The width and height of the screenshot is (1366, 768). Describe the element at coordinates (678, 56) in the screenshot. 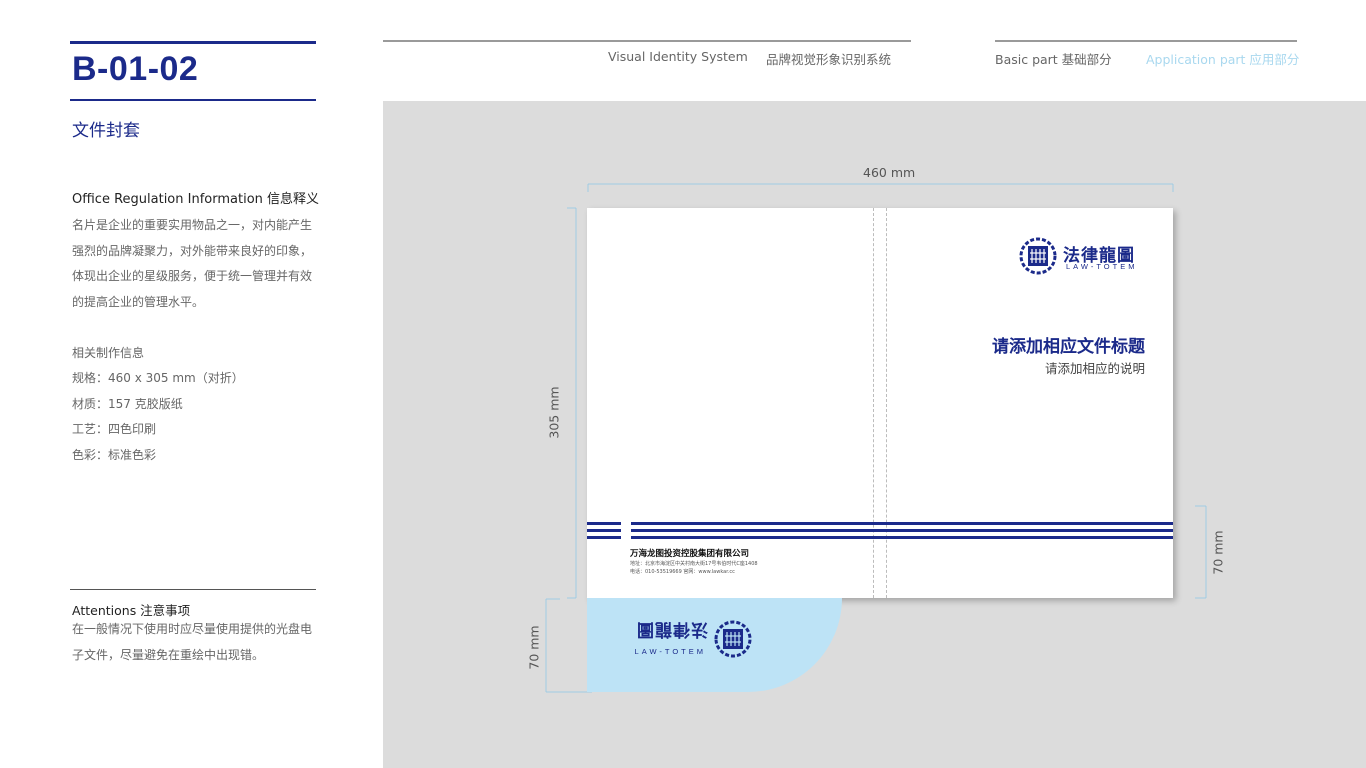

I see `header-vis-en: Visual Identity System` at that location.